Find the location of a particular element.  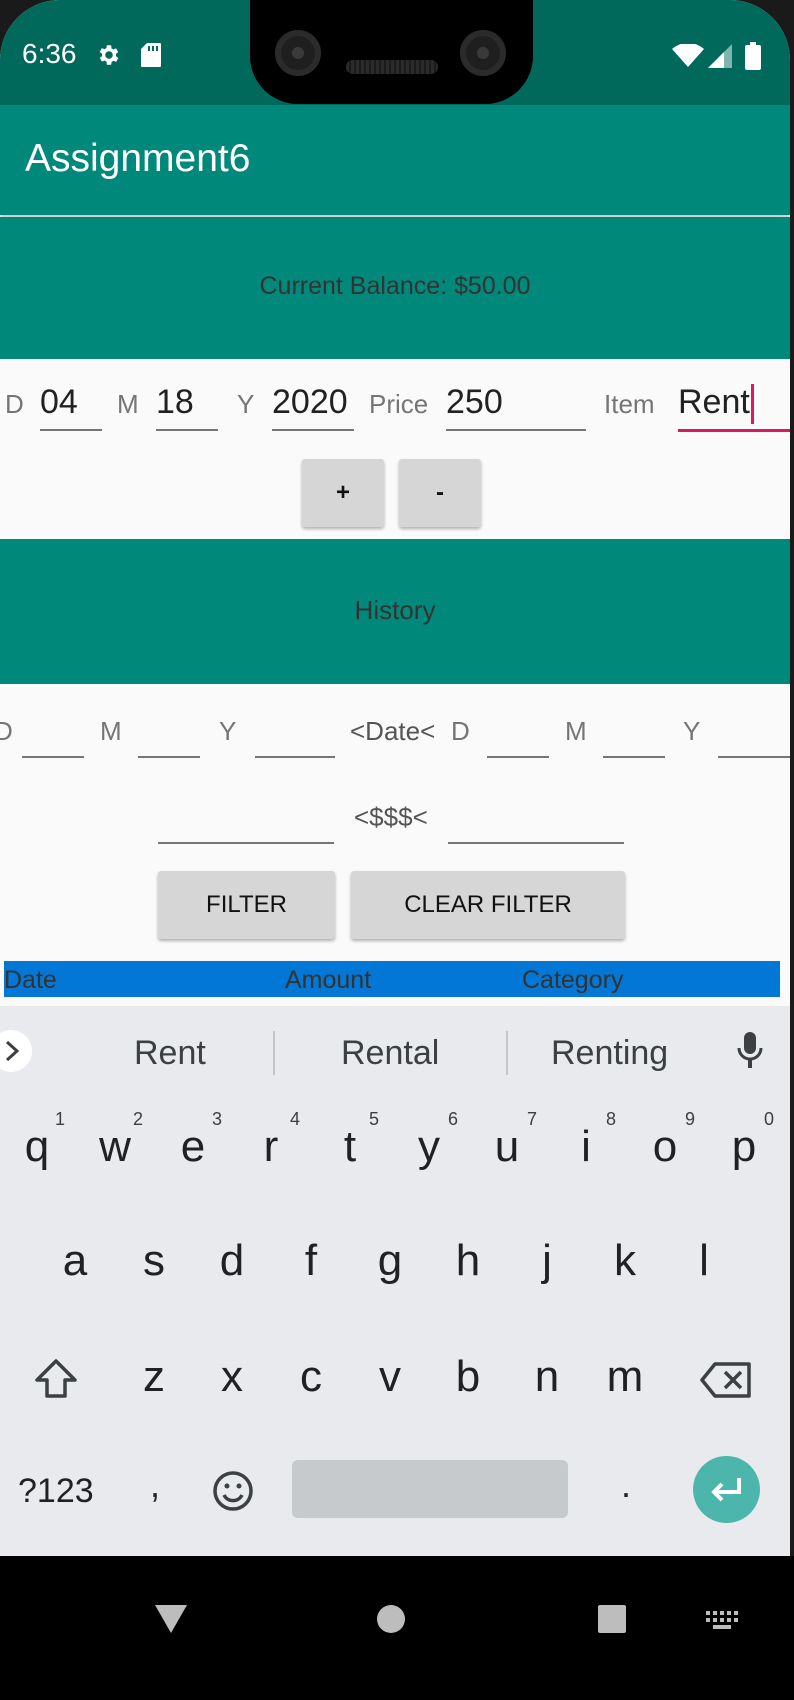

key-f: f is located at coordinates (311, 1261).